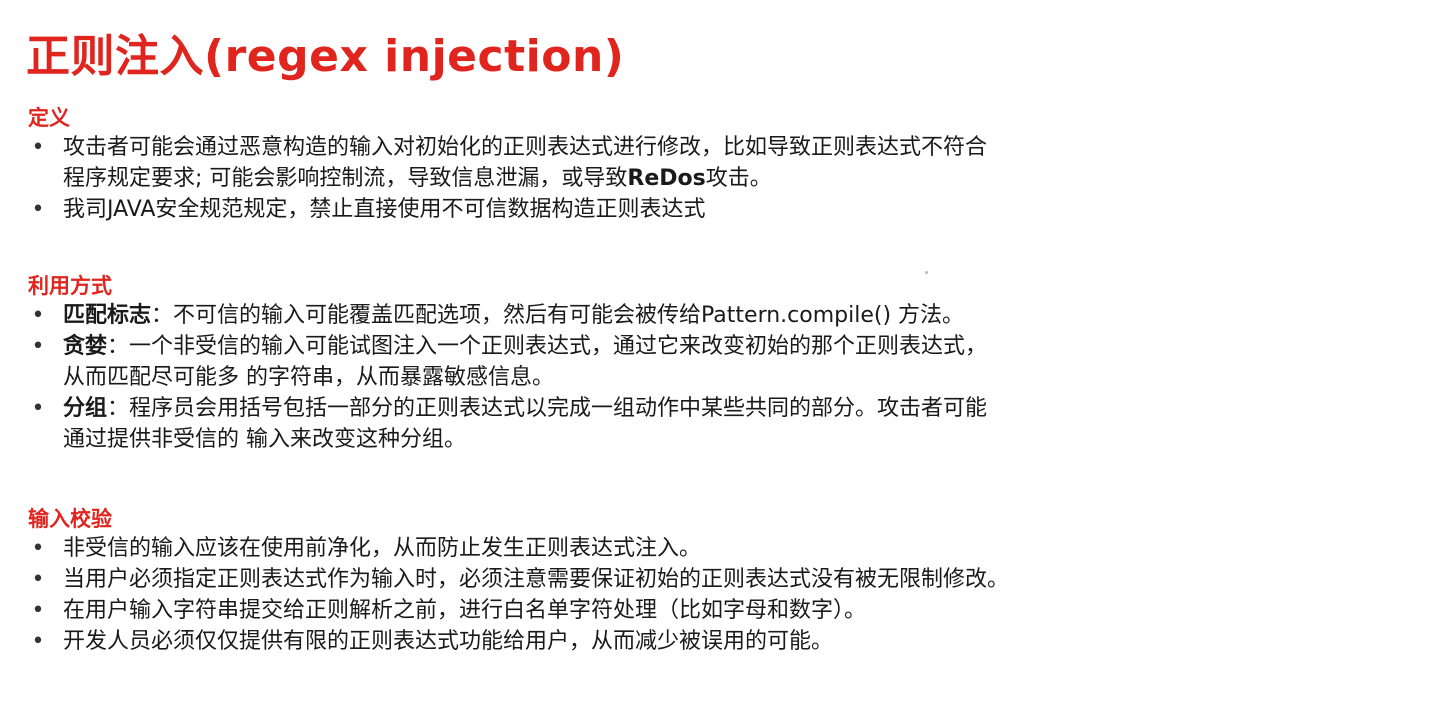 The width and height of the screenshot is (1429, 704). I want to click on section-heading: 利用方式, so click(70, 286).